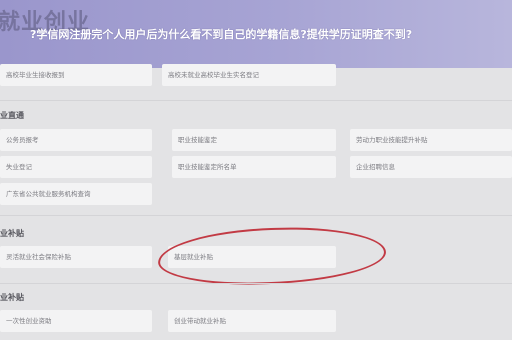 The image size is (512, 340). Describe the element at coordinates (272, 256) in the screenshot. I see `hand-drawn-highlight-circle` at that location.